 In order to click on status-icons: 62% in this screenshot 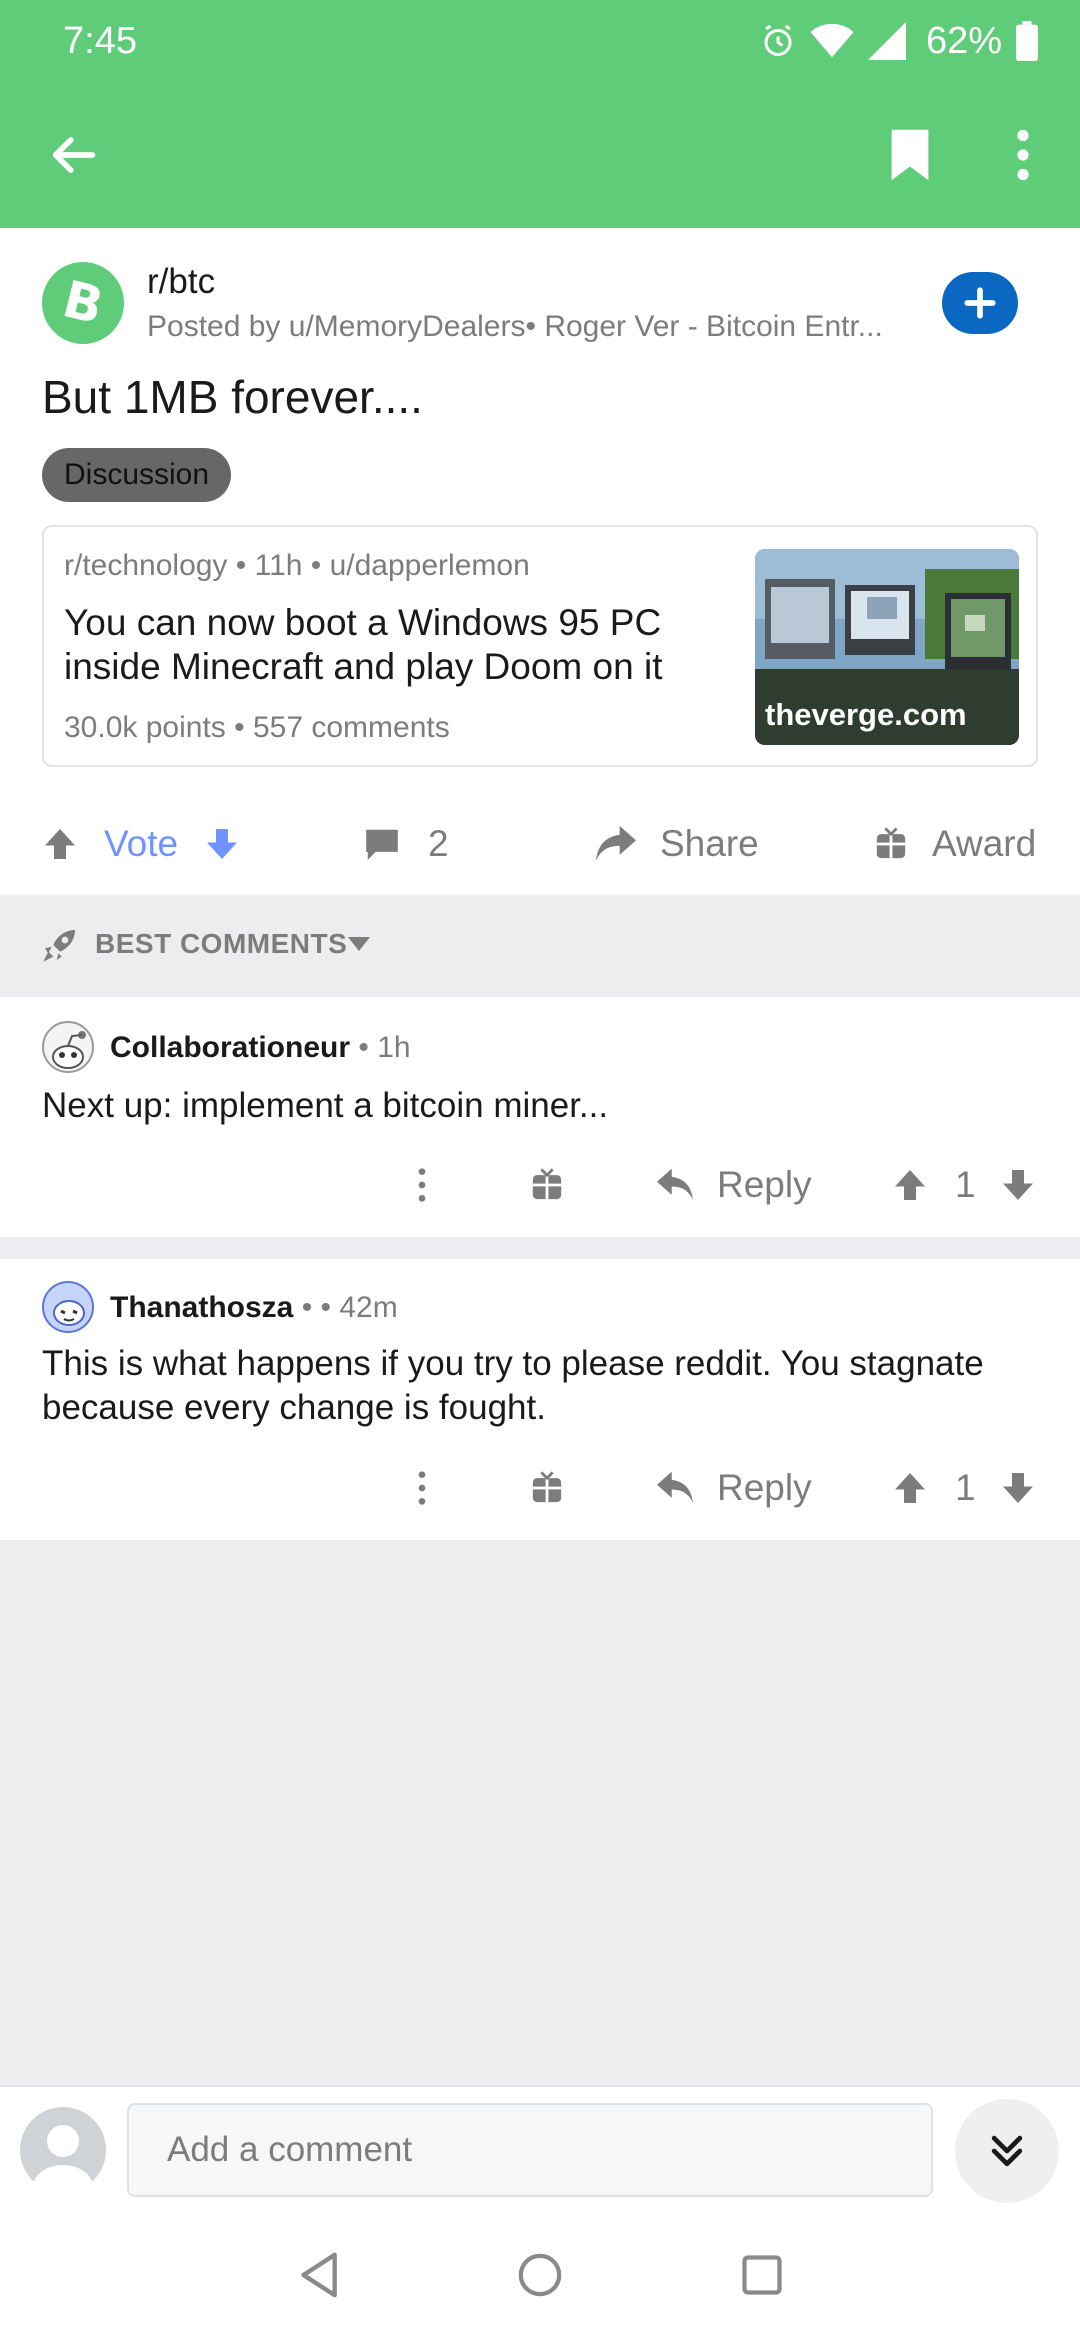, I will do `click(899, 41)`.